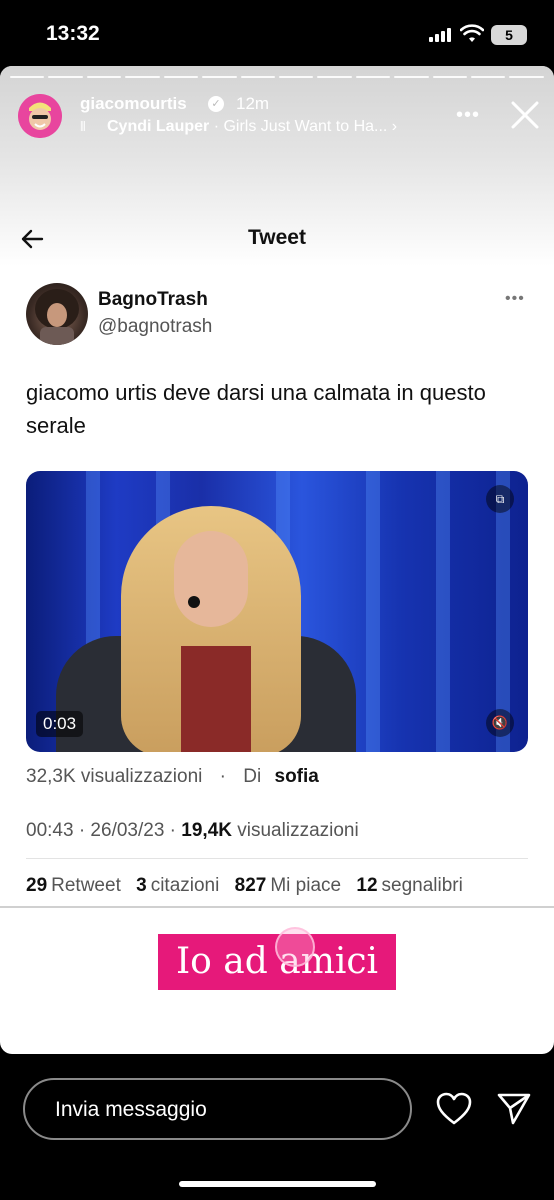 Image resolution: width=554 pixels, height=1200 pixels. Describe the element at coordinates (155, 326) in the screenshot. I see `author-handle: @bagnotrash` at that location.